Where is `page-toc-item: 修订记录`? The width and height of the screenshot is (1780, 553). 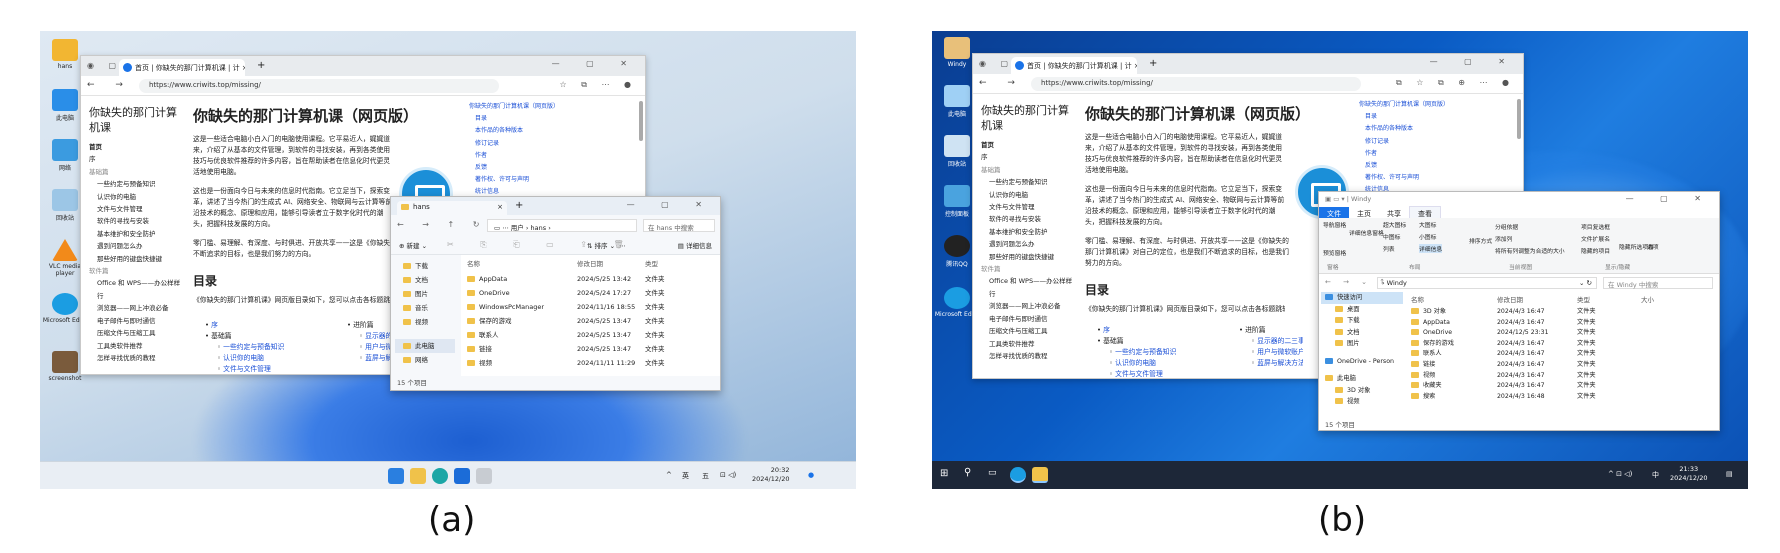 page-toc-item: 修订记录 is located at coordinates (514, 144).